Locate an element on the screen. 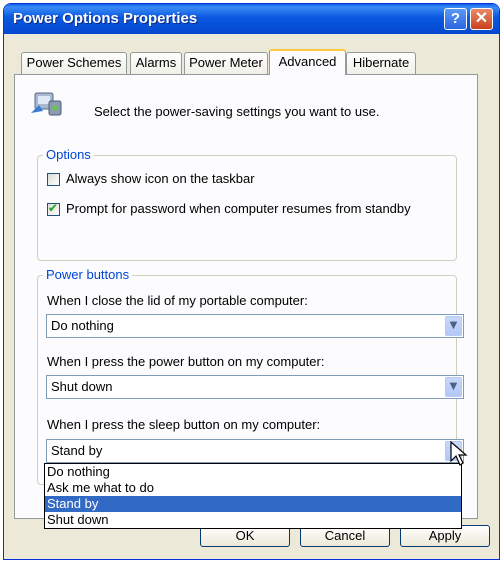  tab-alarms: Alarms is located at coordinates (156, 63).